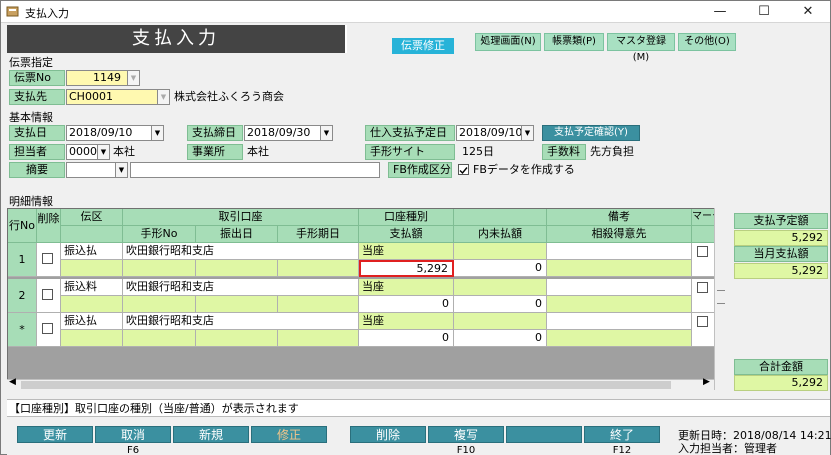  I want to click on col-header-kind: 伝区, so click(92, 217).